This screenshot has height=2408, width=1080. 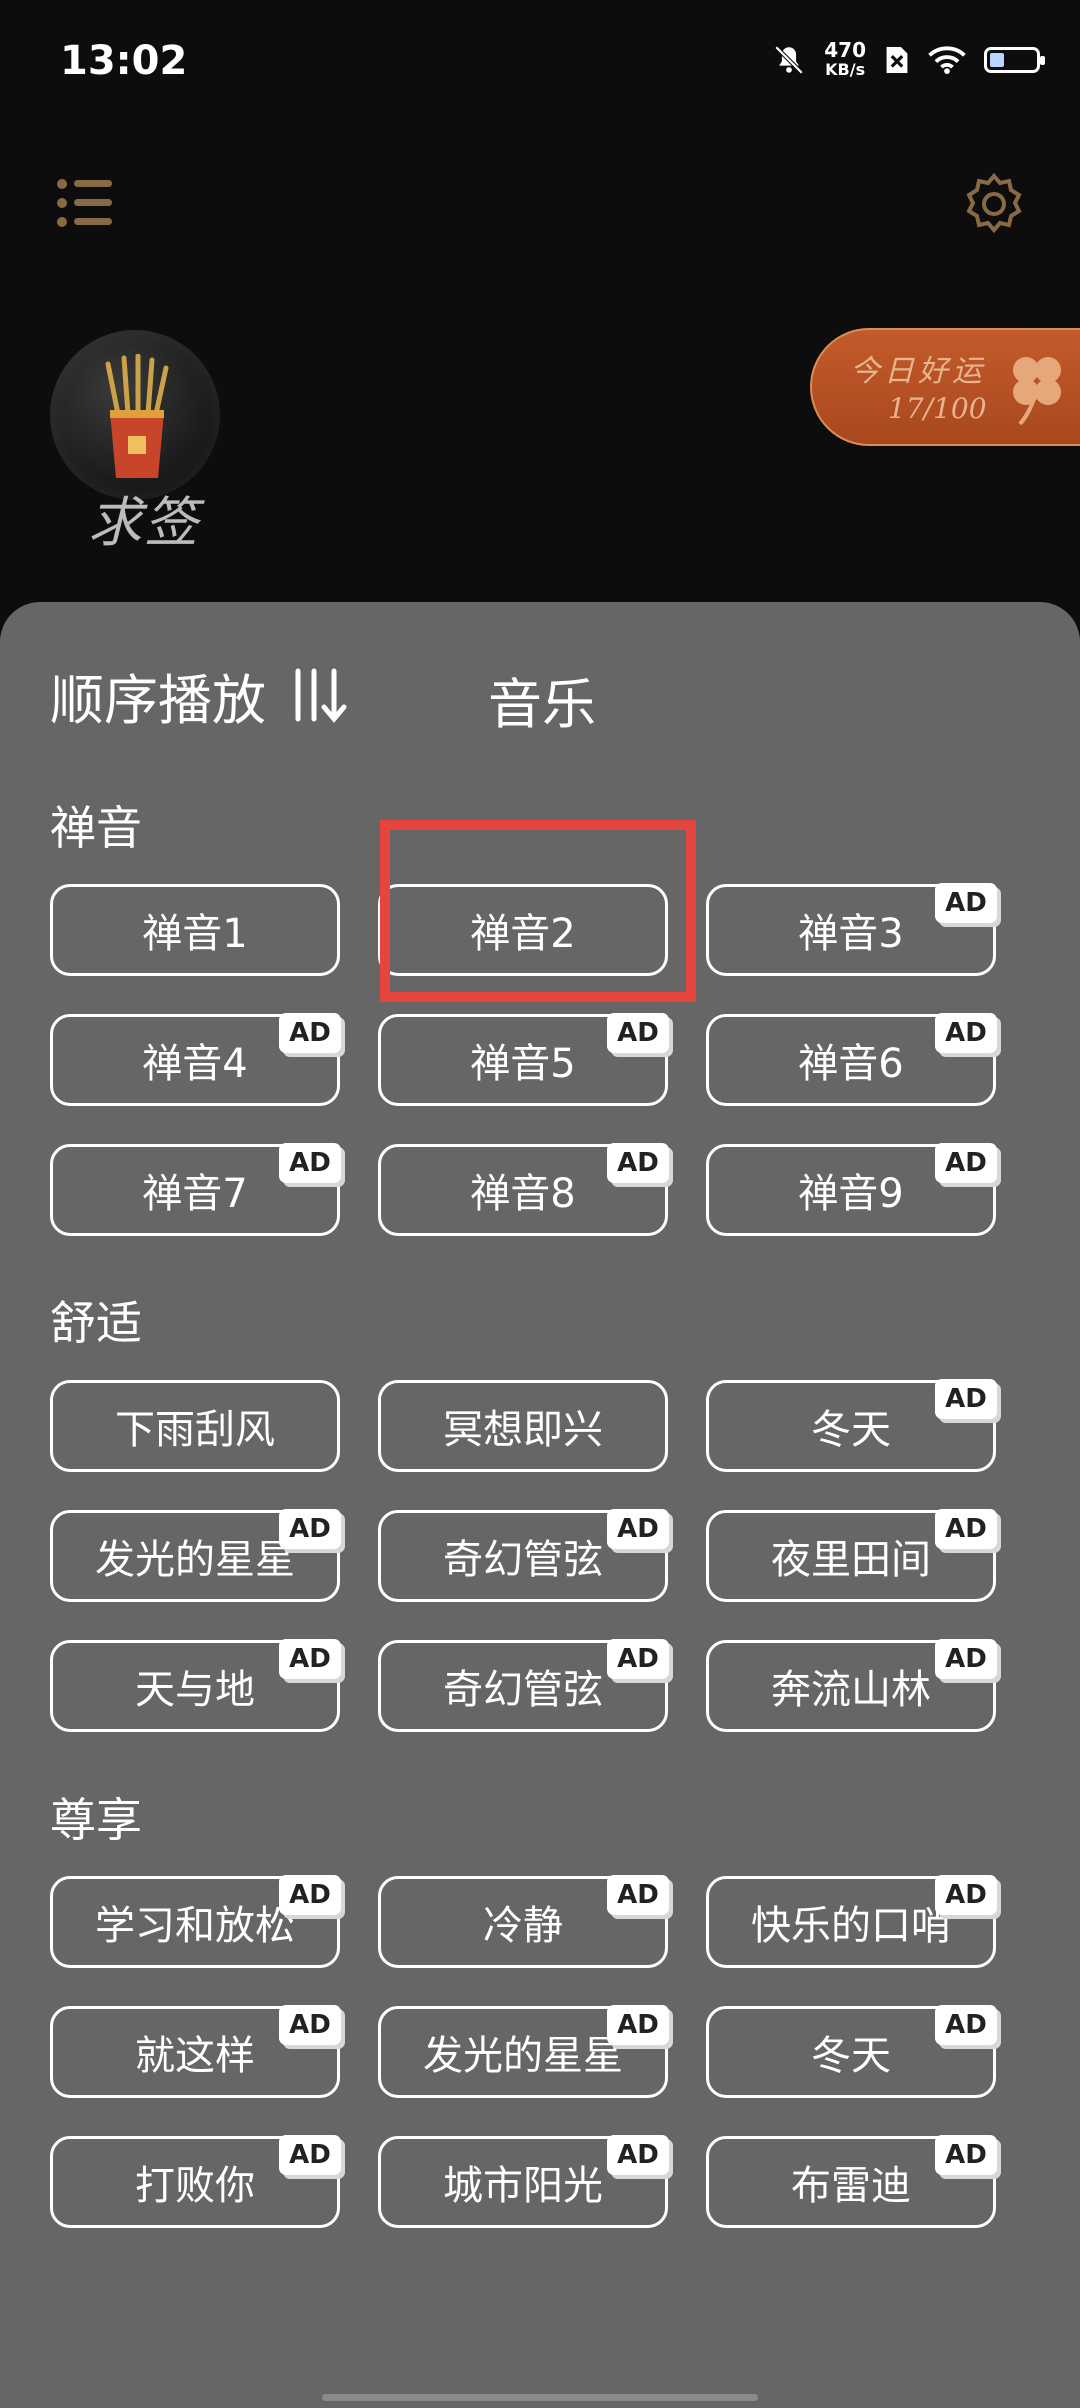 What do you see at coordinates (84, 203) in the screenshot?
I see `menu-list-icon` at bounding box center [84, 203].